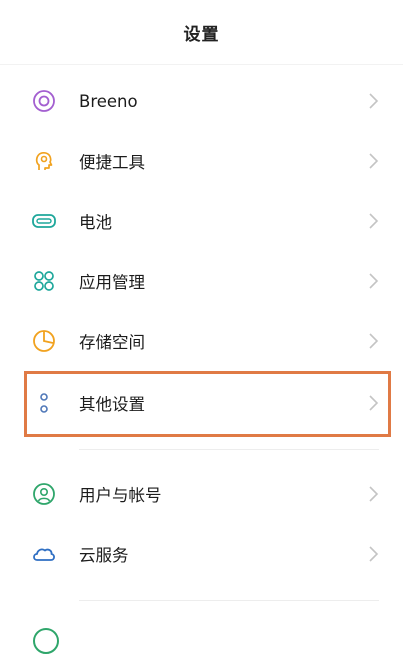  I want to click on settings-item-app-management: 应用管理, so click(201, 281).